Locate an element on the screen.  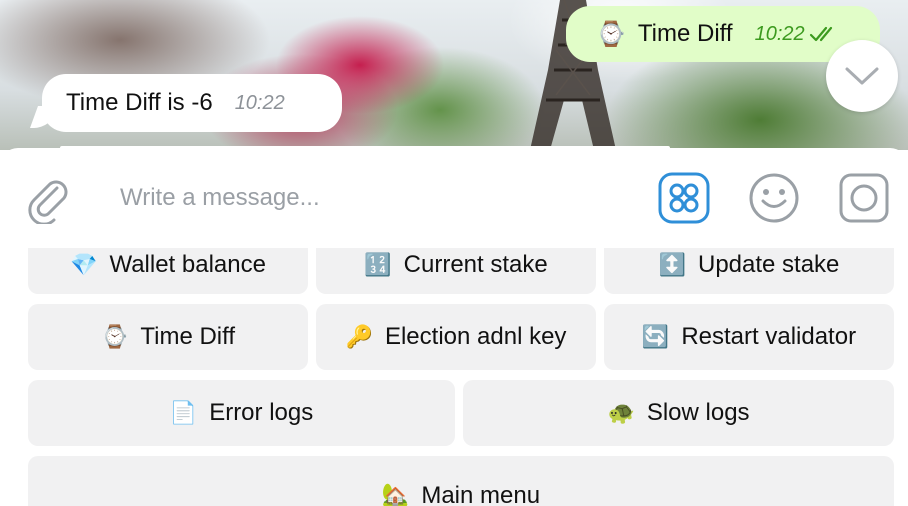
current-stake-button: 🔢 Current stake is located at coordinates (456, 271).